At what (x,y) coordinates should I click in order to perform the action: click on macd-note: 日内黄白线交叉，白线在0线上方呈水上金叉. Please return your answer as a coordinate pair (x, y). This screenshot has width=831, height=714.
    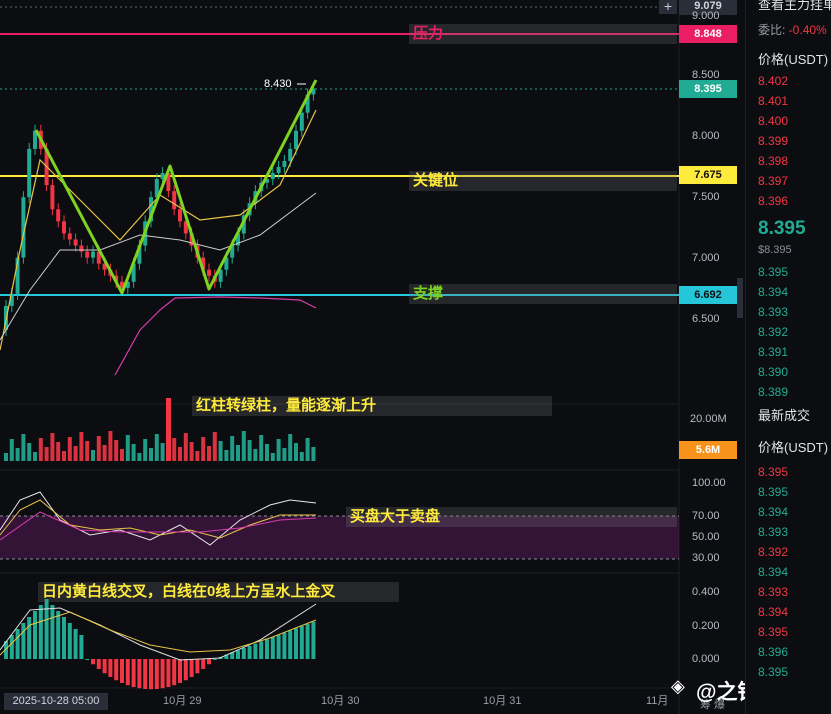
    Looking at the image, I should click on (218, 592).